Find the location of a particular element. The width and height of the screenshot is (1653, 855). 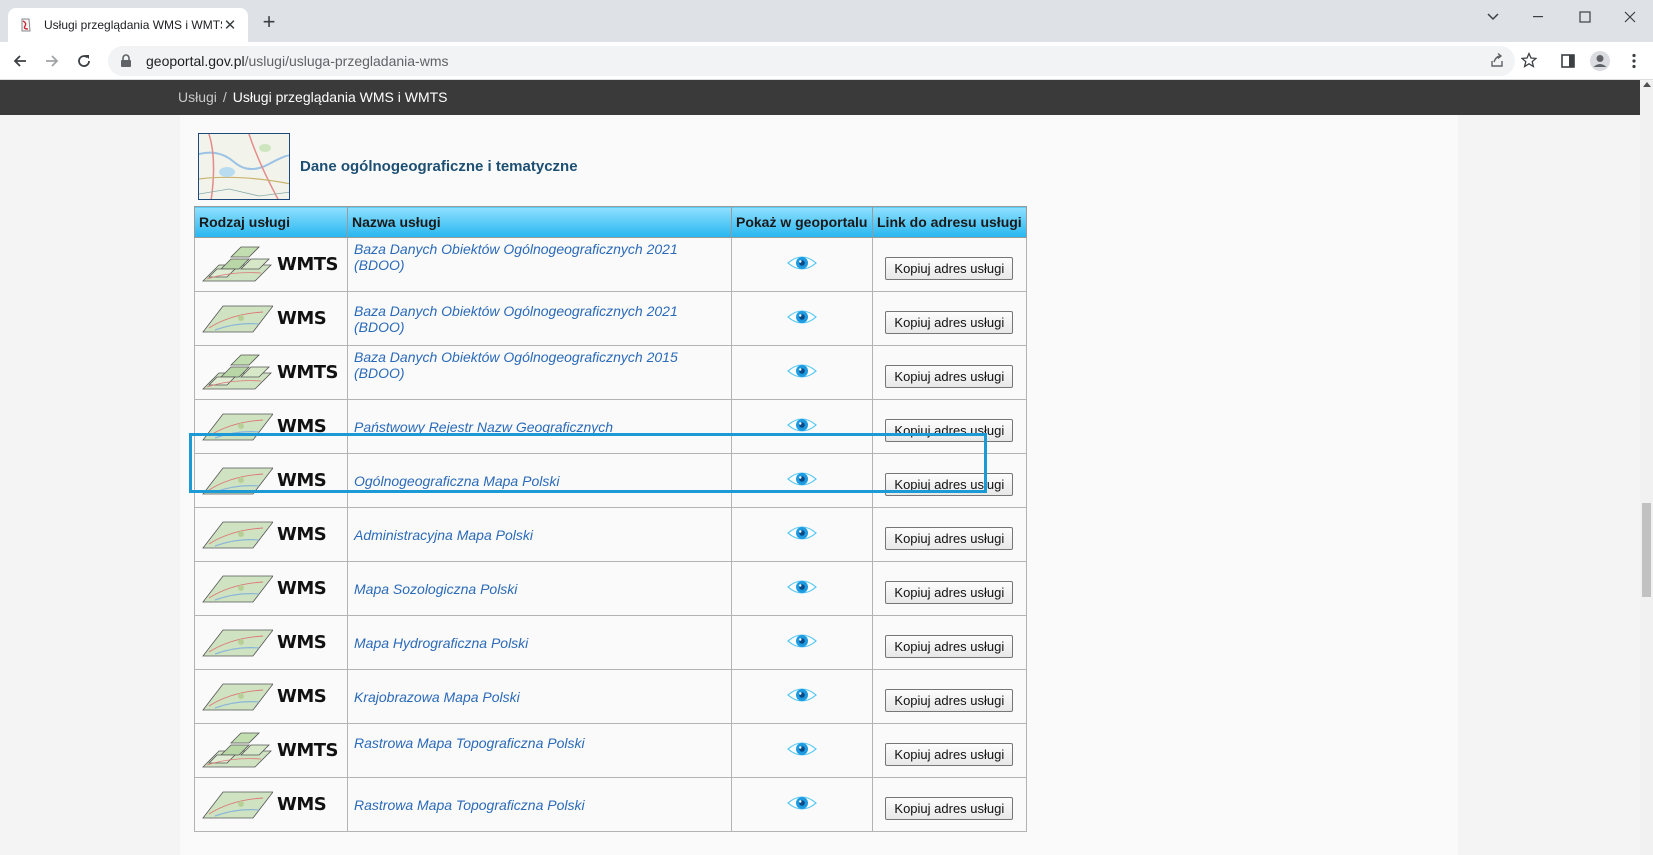

service-name-link: Ogólnogeograficzna Mapa Polski is located at coordinates (539, 481).